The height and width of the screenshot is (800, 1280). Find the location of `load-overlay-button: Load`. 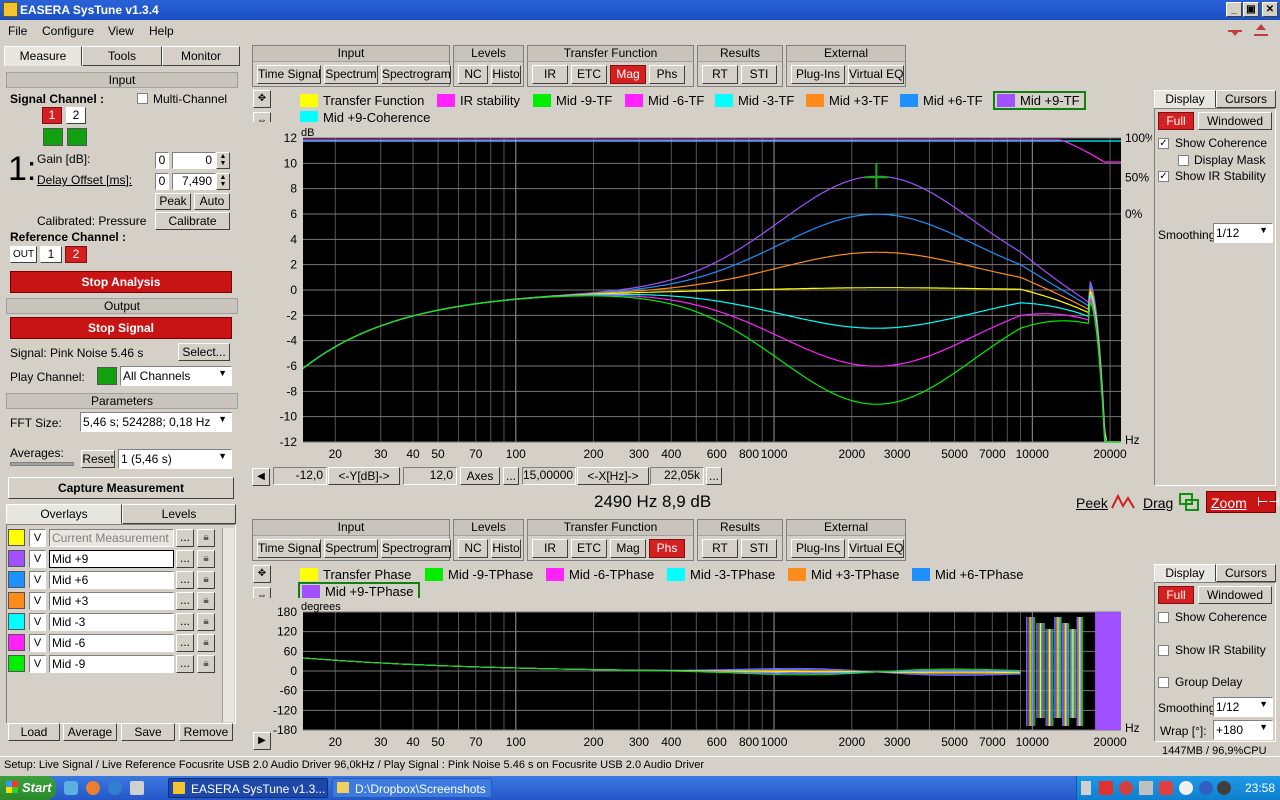

load-overlay-button: Load is located at coordinates (34, 732).